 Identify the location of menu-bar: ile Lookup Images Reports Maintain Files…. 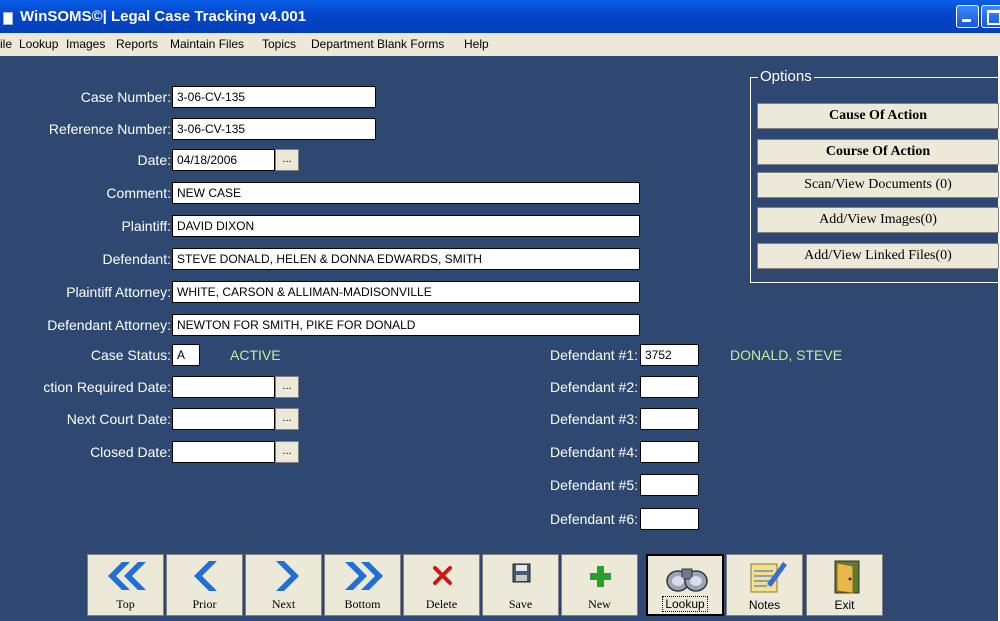
(500, 44).